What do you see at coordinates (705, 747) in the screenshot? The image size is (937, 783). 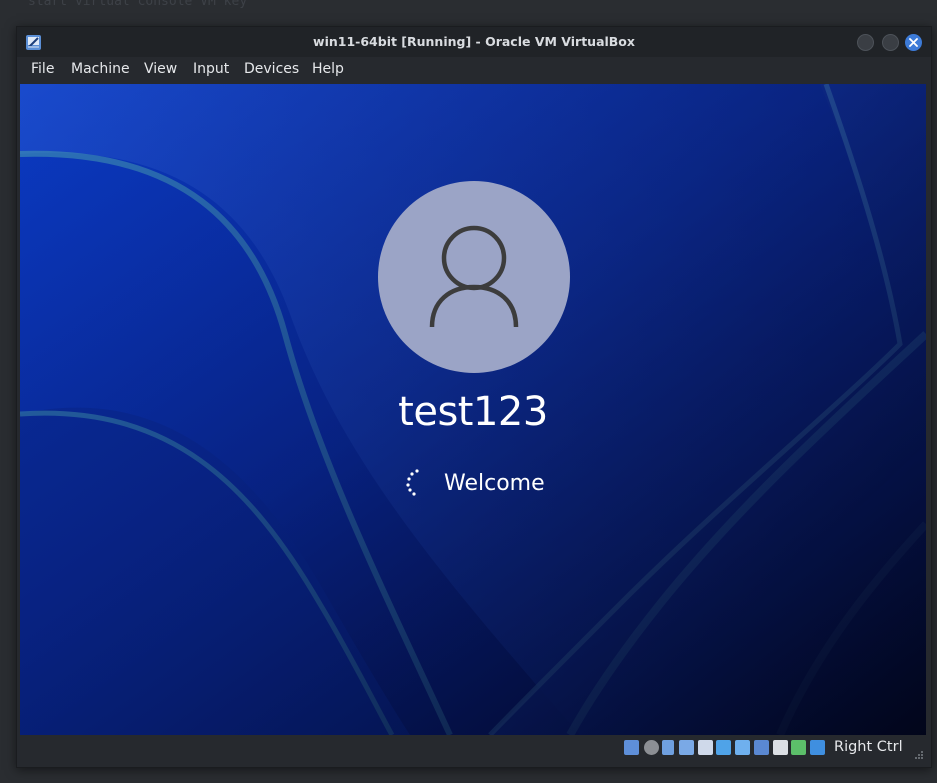 I see `usb-icon` at bounding box center [705, 747].